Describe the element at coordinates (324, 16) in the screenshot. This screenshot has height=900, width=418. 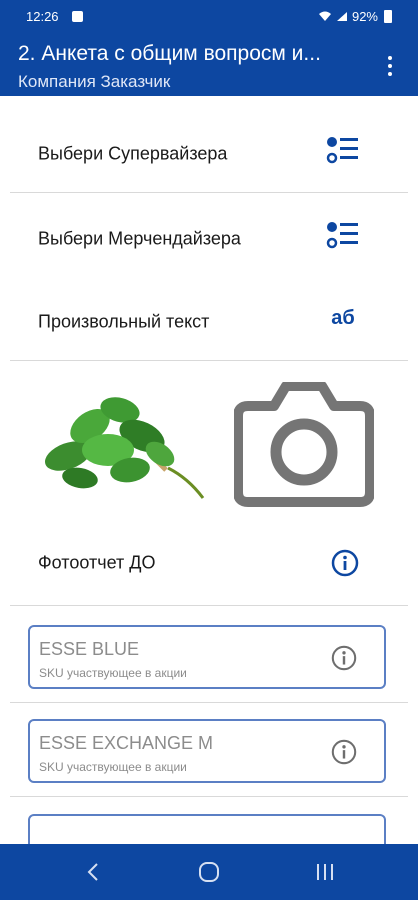
I see `wifi-icon` at that location.